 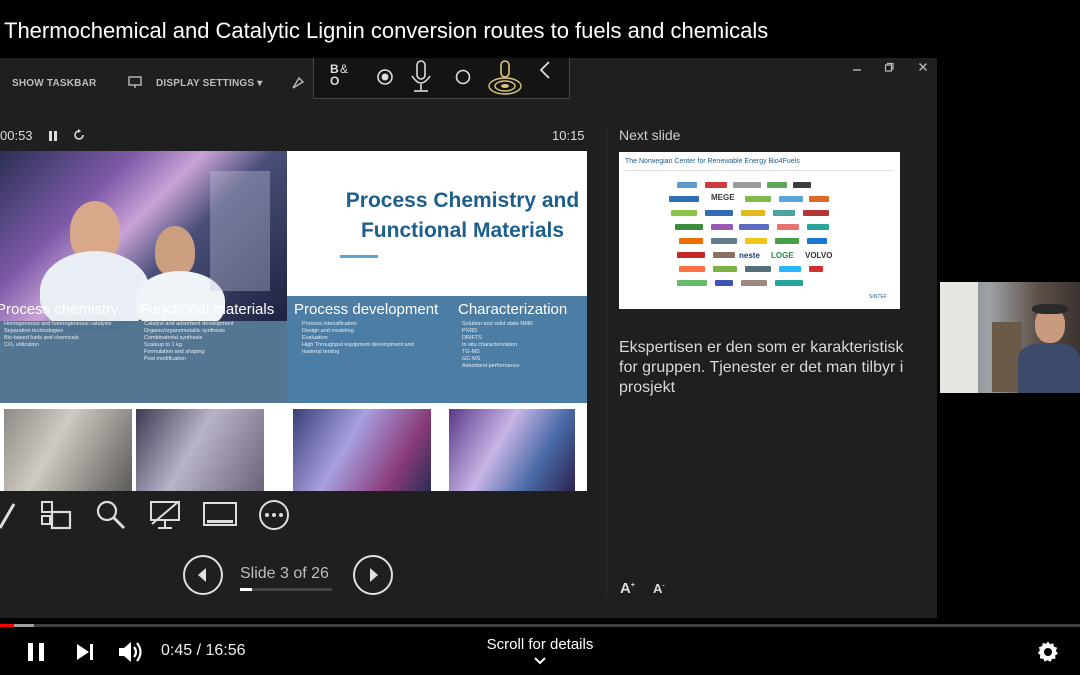 I want to click on partner-logo: VOLVO, so click(x=819, y=255).